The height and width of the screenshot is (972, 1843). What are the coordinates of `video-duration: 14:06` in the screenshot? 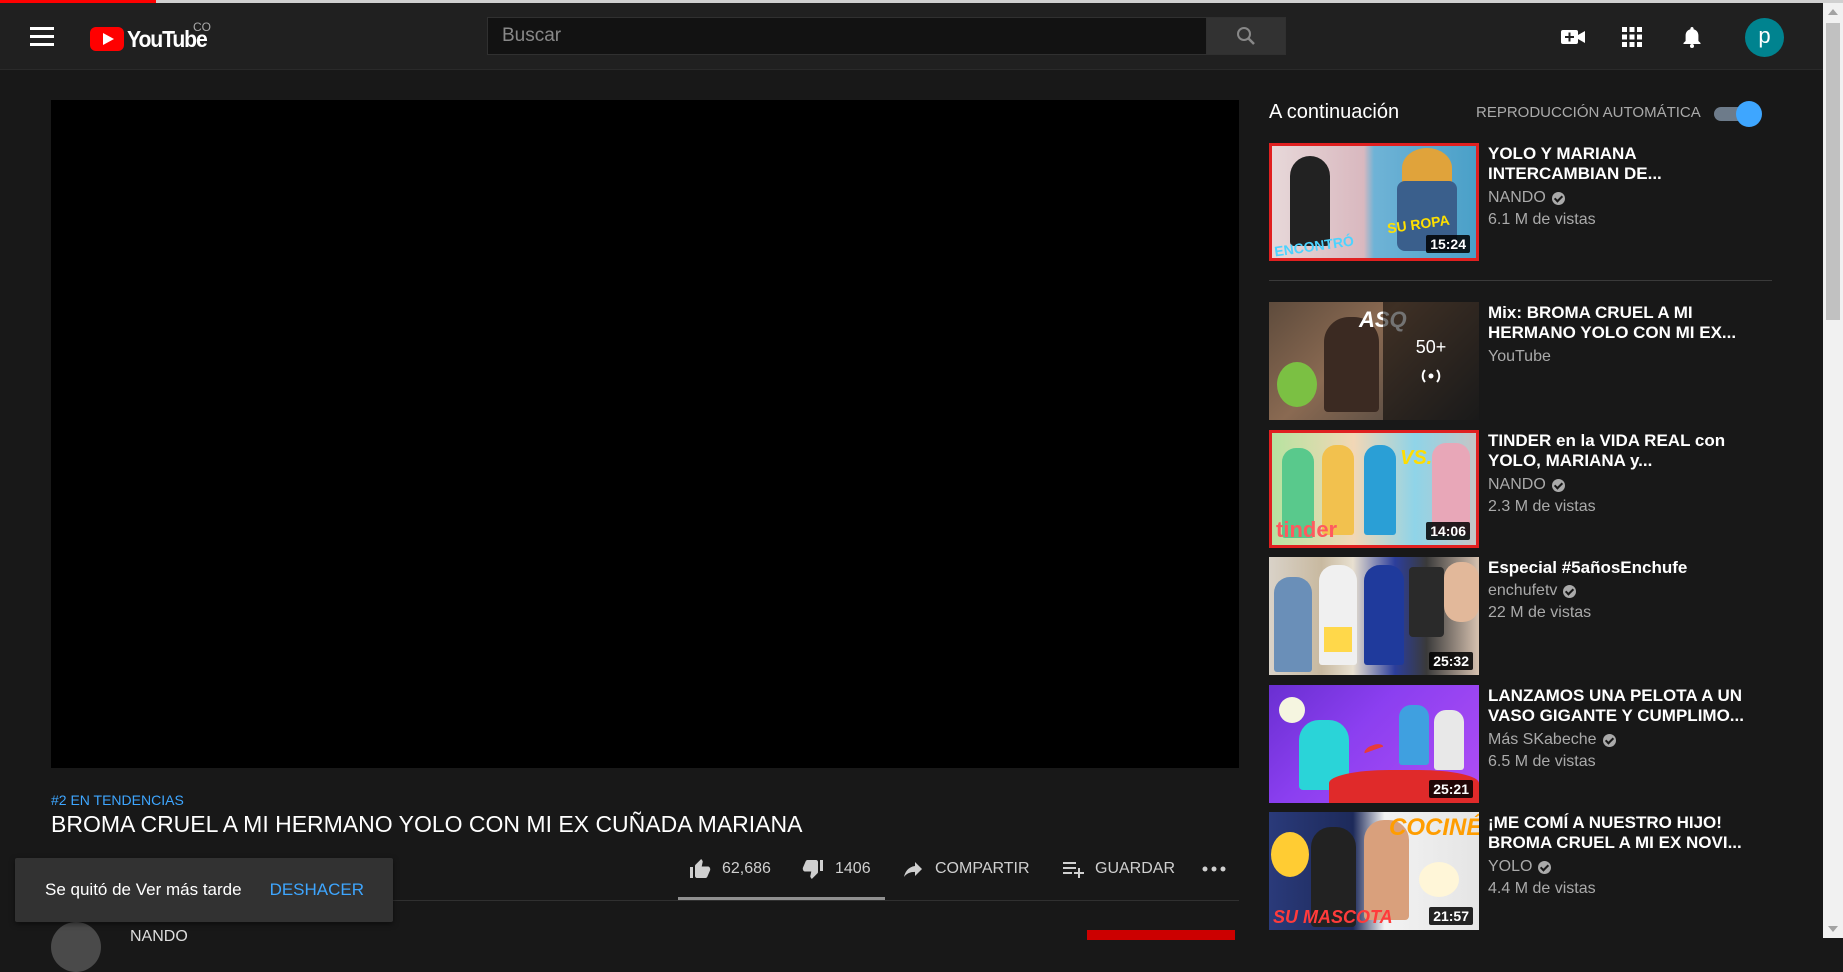 It's located at (1448, 531).